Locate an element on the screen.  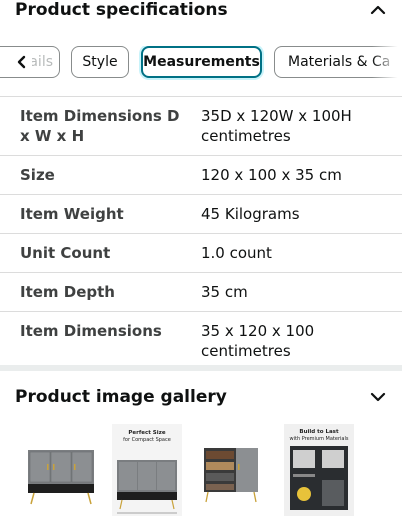
specs-section-title: Product specifications is located at coordinates (121, 10).